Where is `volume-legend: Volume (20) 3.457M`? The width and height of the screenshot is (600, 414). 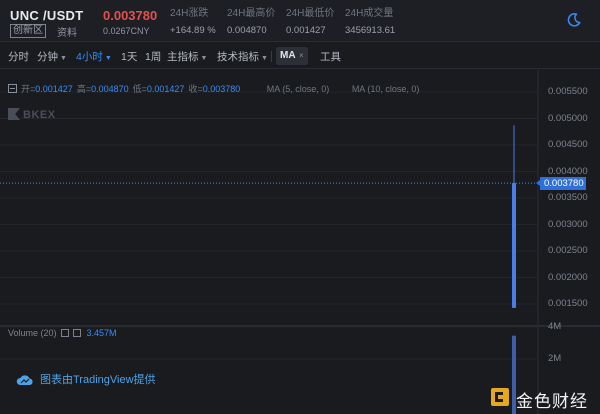 volume-legend: Volume (20) 3.457M is located at coordinates (62, 333).